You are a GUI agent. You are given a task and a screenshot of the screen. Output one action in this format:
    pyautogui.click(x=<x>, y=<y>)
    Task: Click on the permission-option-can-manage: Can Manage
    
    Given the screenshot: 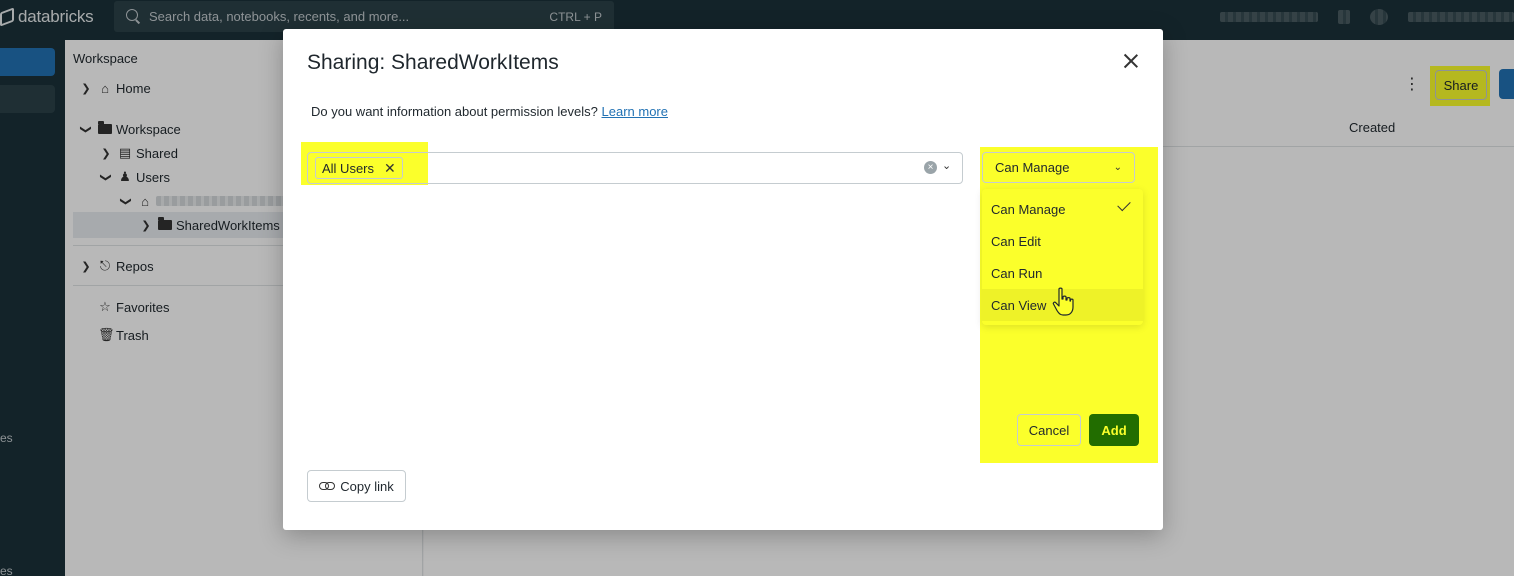 What is the action you would take?
    pyautogui.click(x=1062, y=209)
    